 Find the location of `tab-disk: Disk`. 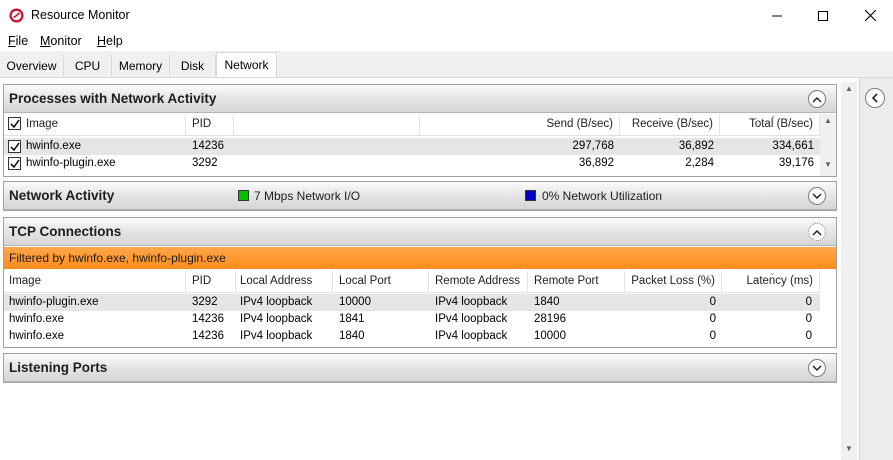

tab-disk: Disk is located at coordinates (193, 66).